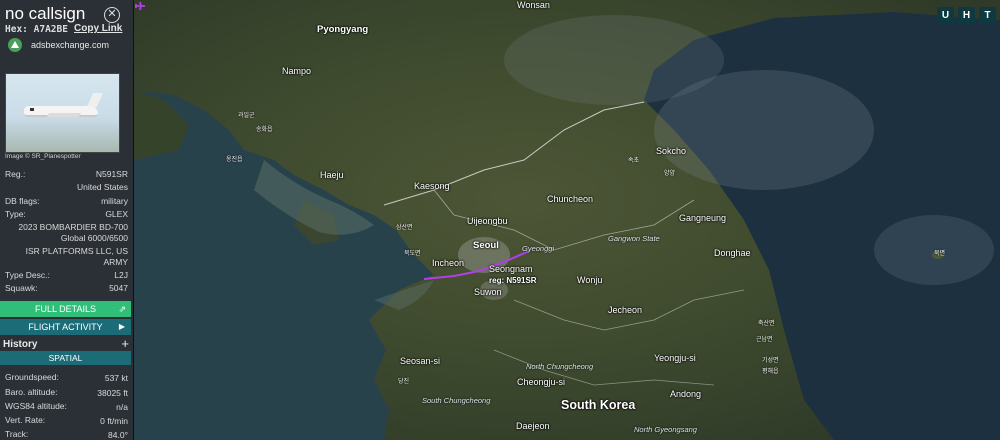 The width and height of the screenshot is (1000, 440). What do you see at coordinates (45, 13) in the screenshot?
I see `callsign-title: no callsign` at bounding box center [45, 13].